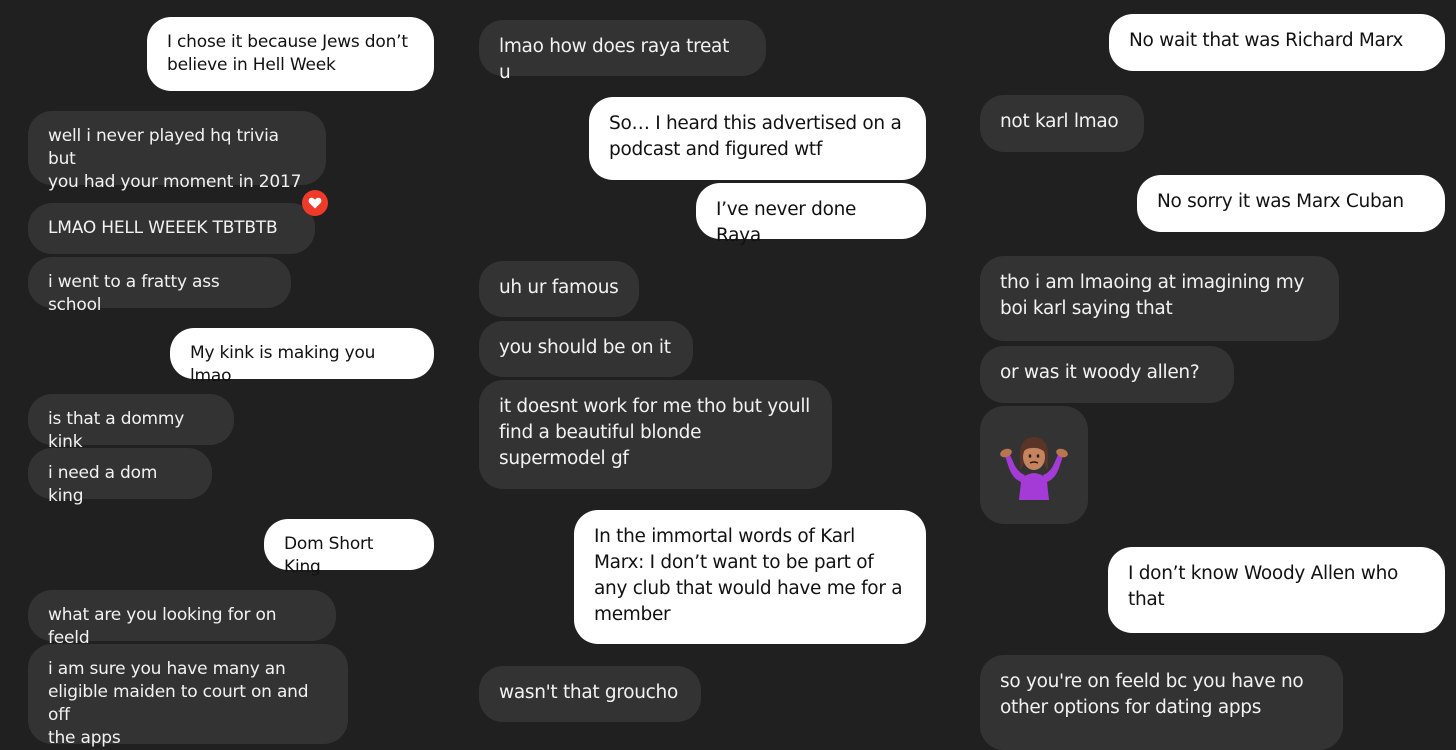  What do you see at coordinates (349, 548) in the screenshot?
I see `message-bubble: Dom Short King` at bounding box center [349, 548].